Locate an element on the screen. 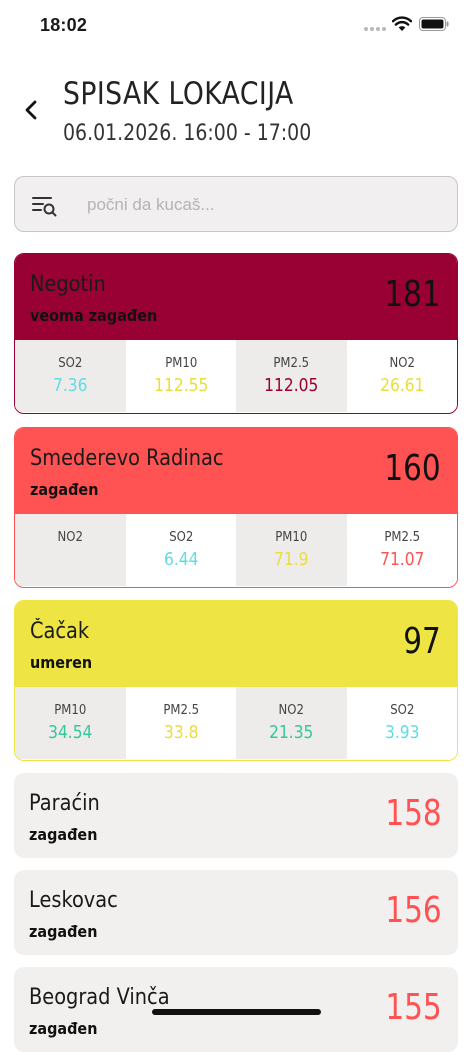  location-name: Negotin is located at coordinates (68, 284).